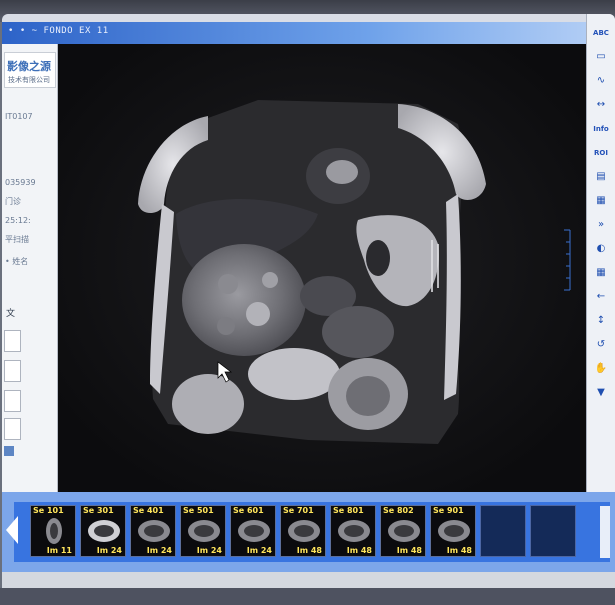 The image size is (615, 605). I want to click on overlay-tool: ▤, so click(601, 176).